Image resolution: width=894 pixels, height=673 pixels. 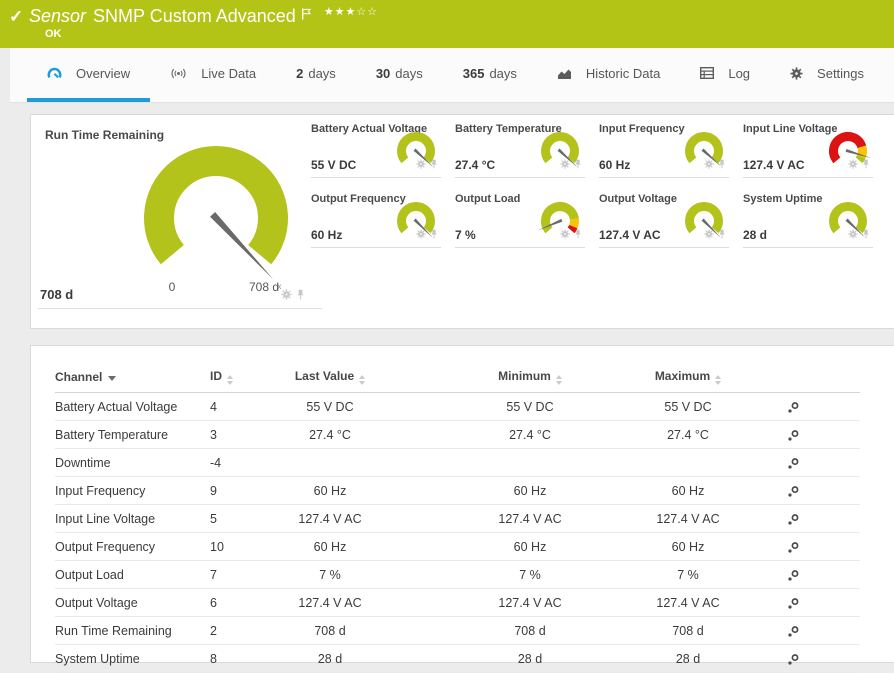 I want to click on cell-maximum: 60 Hz, so click(x=688, y=546).